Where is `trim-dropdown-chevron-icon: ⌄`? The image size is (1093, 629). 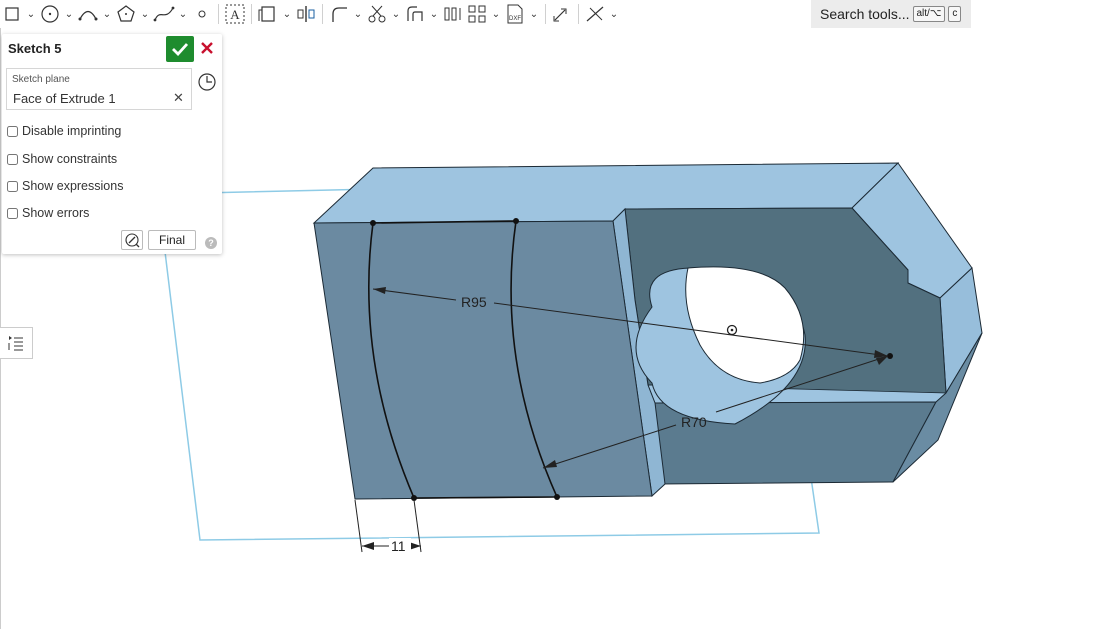 trim-dropdown-chevron-icon: ⌄ is located at coordinates (396, 14).